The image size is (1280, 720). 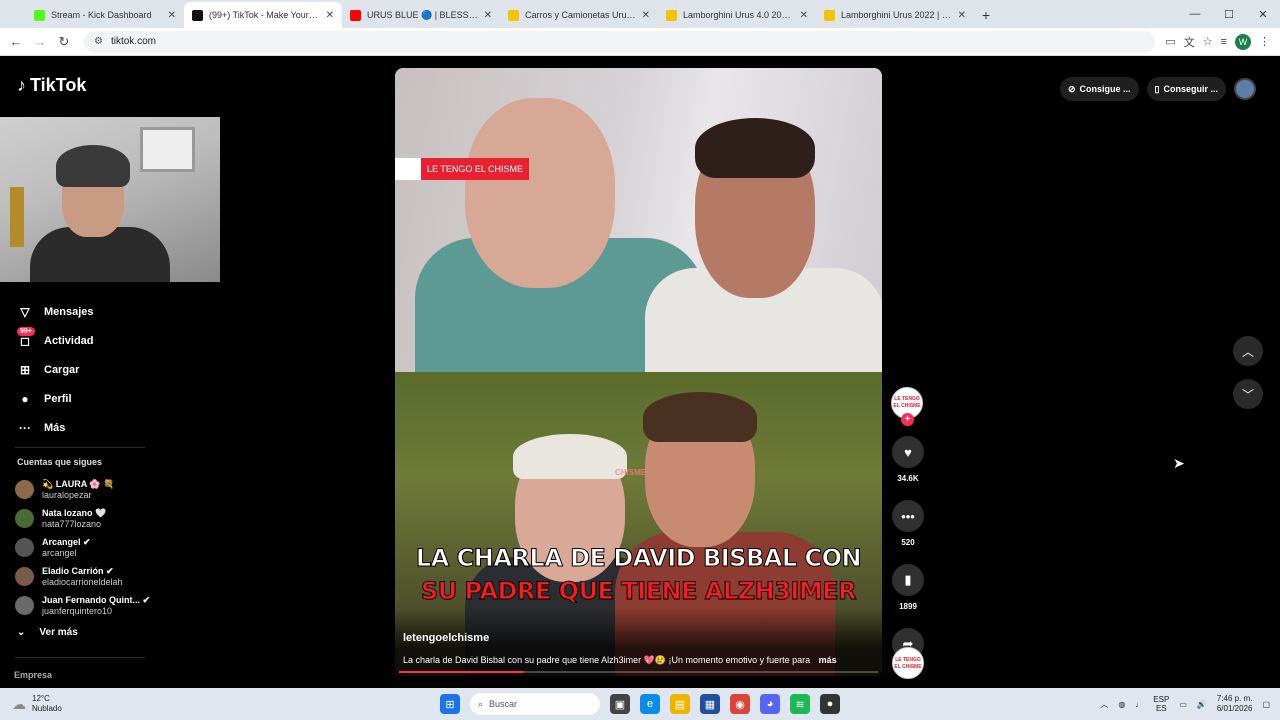 I want to click on browser-tab: Carros y Camionetas Urus | TuC ✕, so click(x=579, y=15).